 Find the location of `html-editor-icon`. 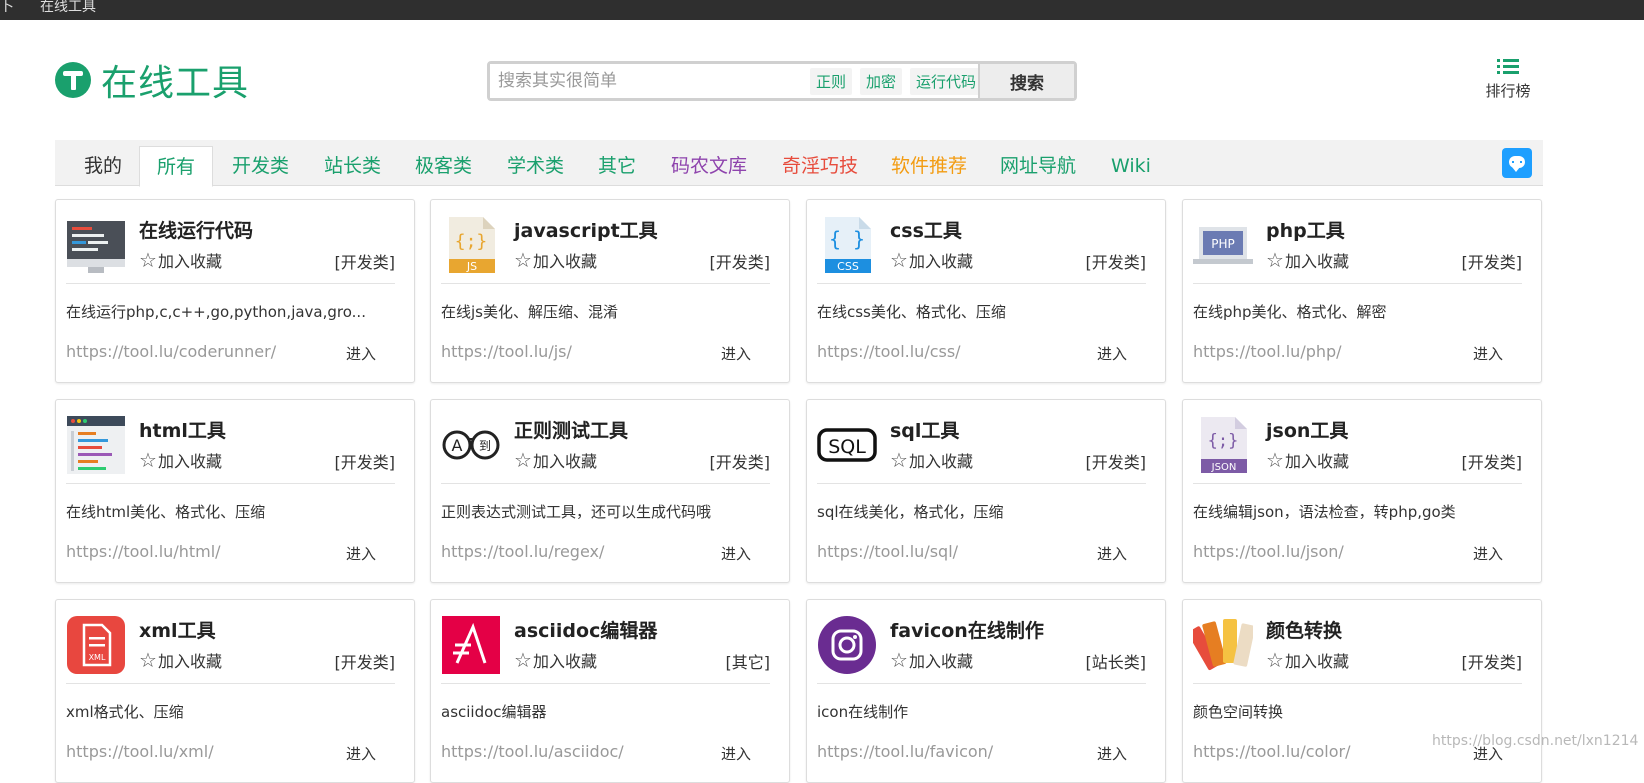

html-editor-icon is located at coordinates (96, 445).